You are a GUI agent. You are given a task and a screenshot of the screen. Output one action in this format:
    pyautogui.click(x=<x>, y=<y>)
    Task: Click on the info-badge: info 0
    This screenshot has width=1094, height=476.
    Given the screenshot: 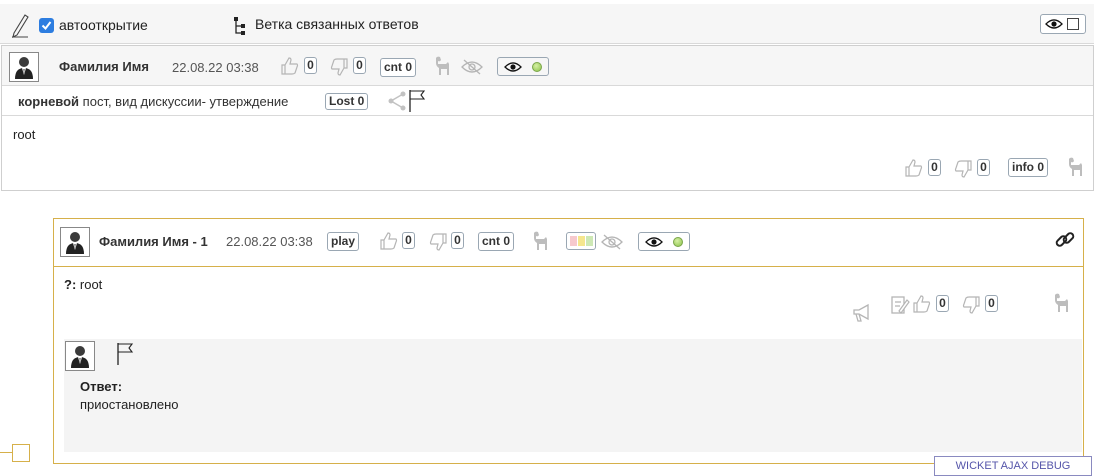 What is the action you would take?
    pyautogui.click(x=1028, y=167)
    